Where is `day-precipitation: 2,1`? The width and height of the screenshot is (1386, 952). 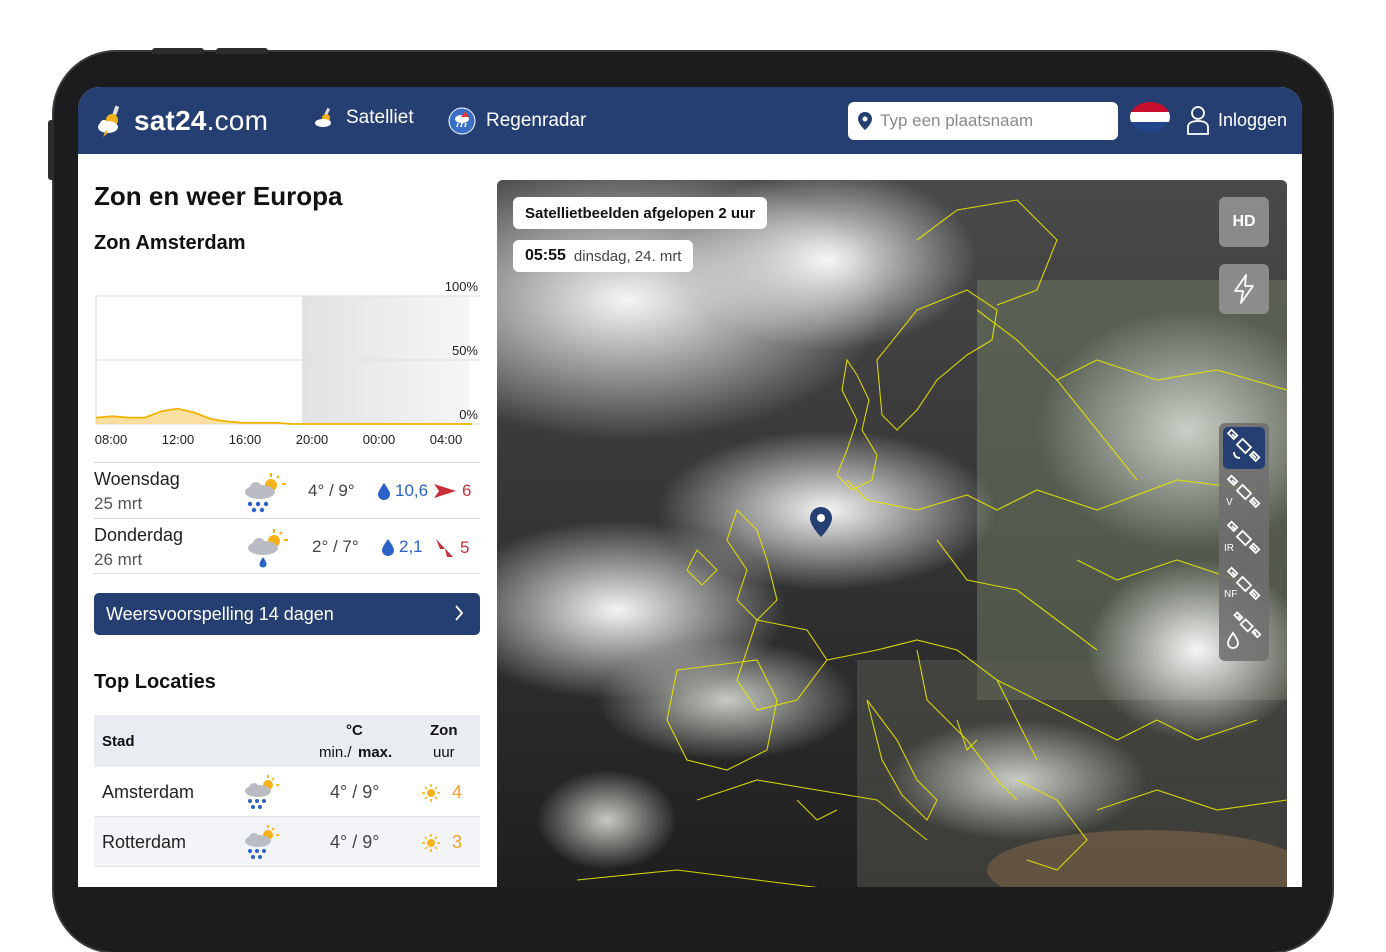 day-precipitation: 2,1 is located at coordinates (402, 547).